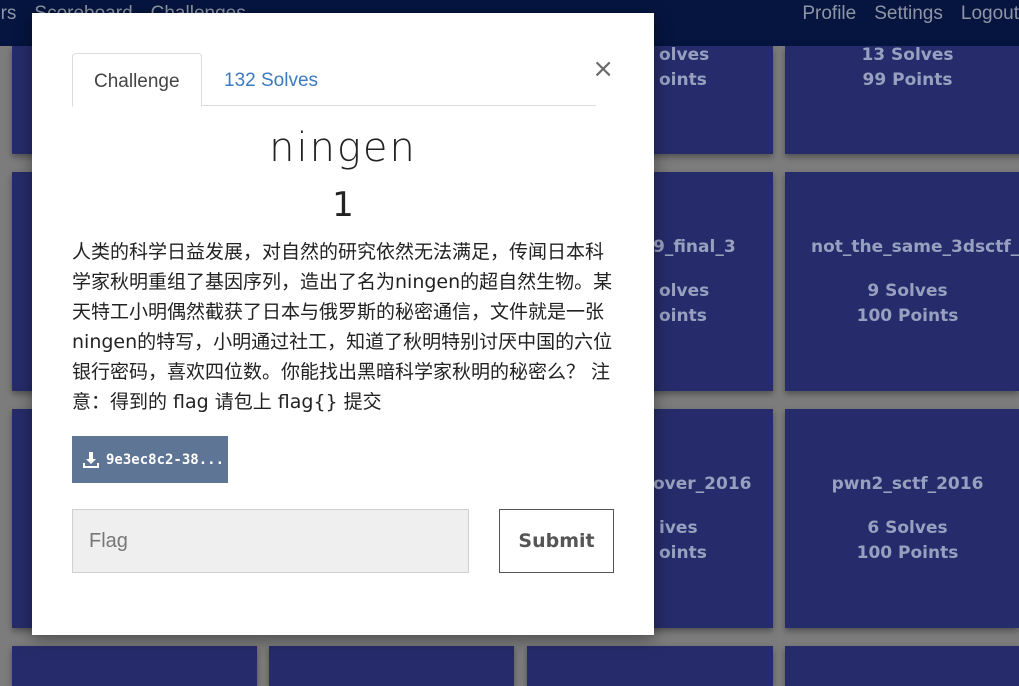 This screenshot has height=686, width=1019. Describe the element at coordinates (343, 205) in the screenshot. I see `challenge-value: 1` at that location.